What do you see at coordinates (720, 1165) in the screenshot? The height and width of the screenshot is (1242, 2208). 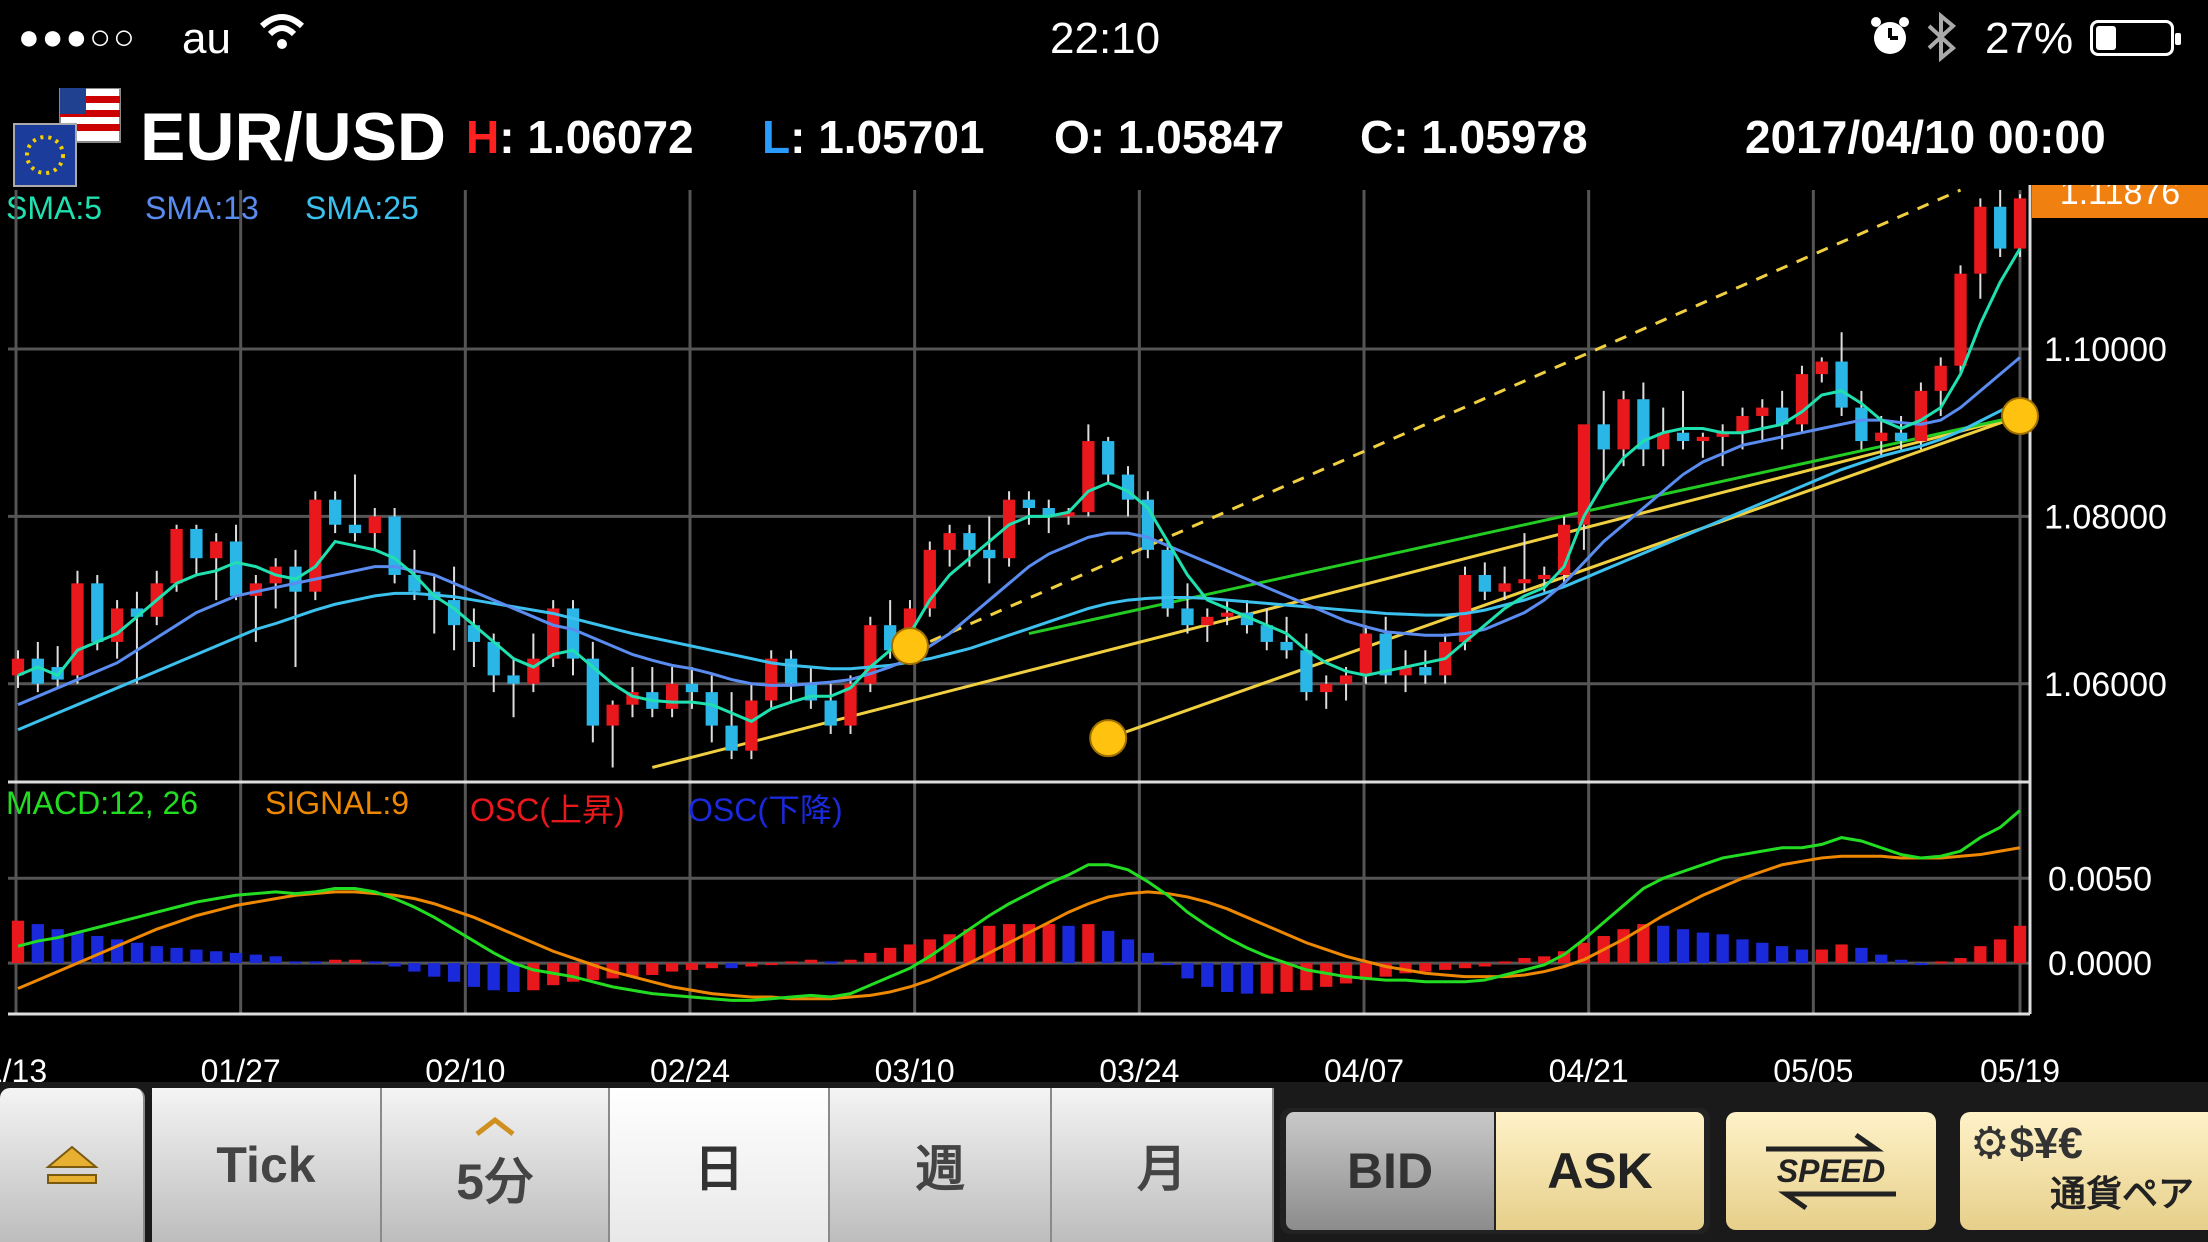 I see `tab-daily: 日` at bounding box center [720, 1165].